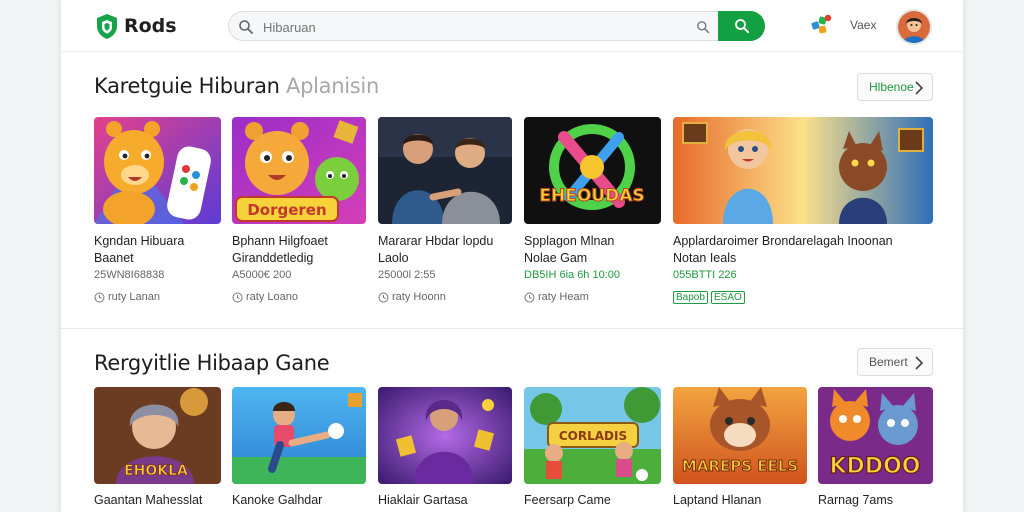 The image size is (1024, 512). What do you see at coordinates (332, 86) in the screenshot?
I see `section-title-subtext: Aplanisin` at bounding box center [332, 86].